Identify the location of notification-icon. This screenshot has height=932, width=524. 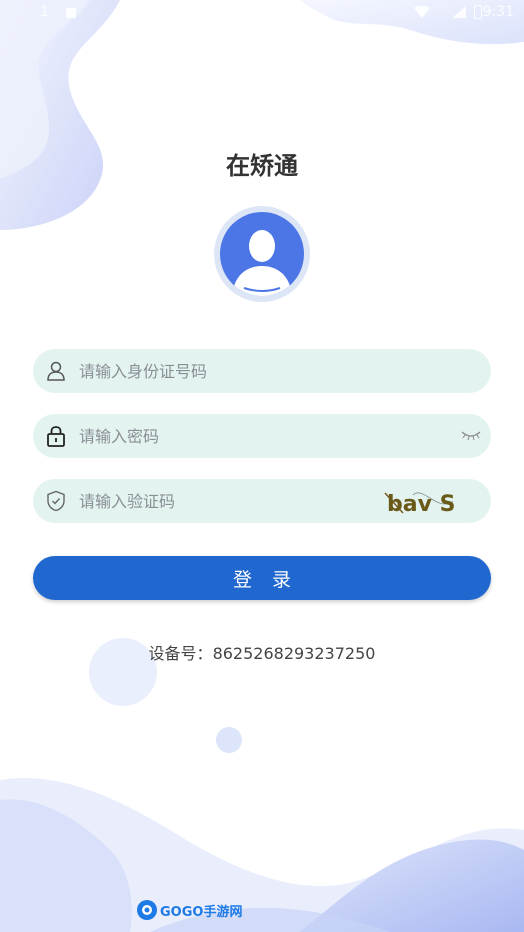
(71, 13).